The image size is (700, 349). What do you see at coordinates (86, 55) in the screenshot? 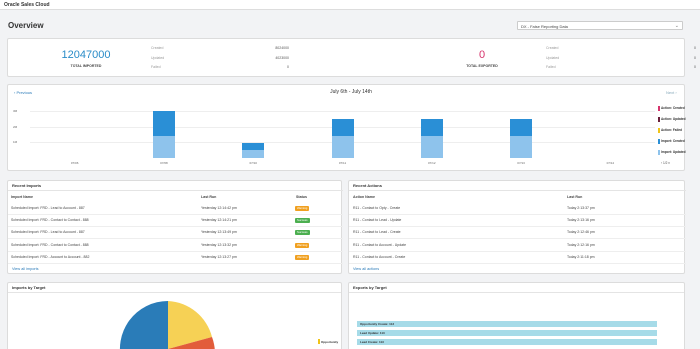
I see `total-imported-value: 12047000` at bounding box center [86, 55].